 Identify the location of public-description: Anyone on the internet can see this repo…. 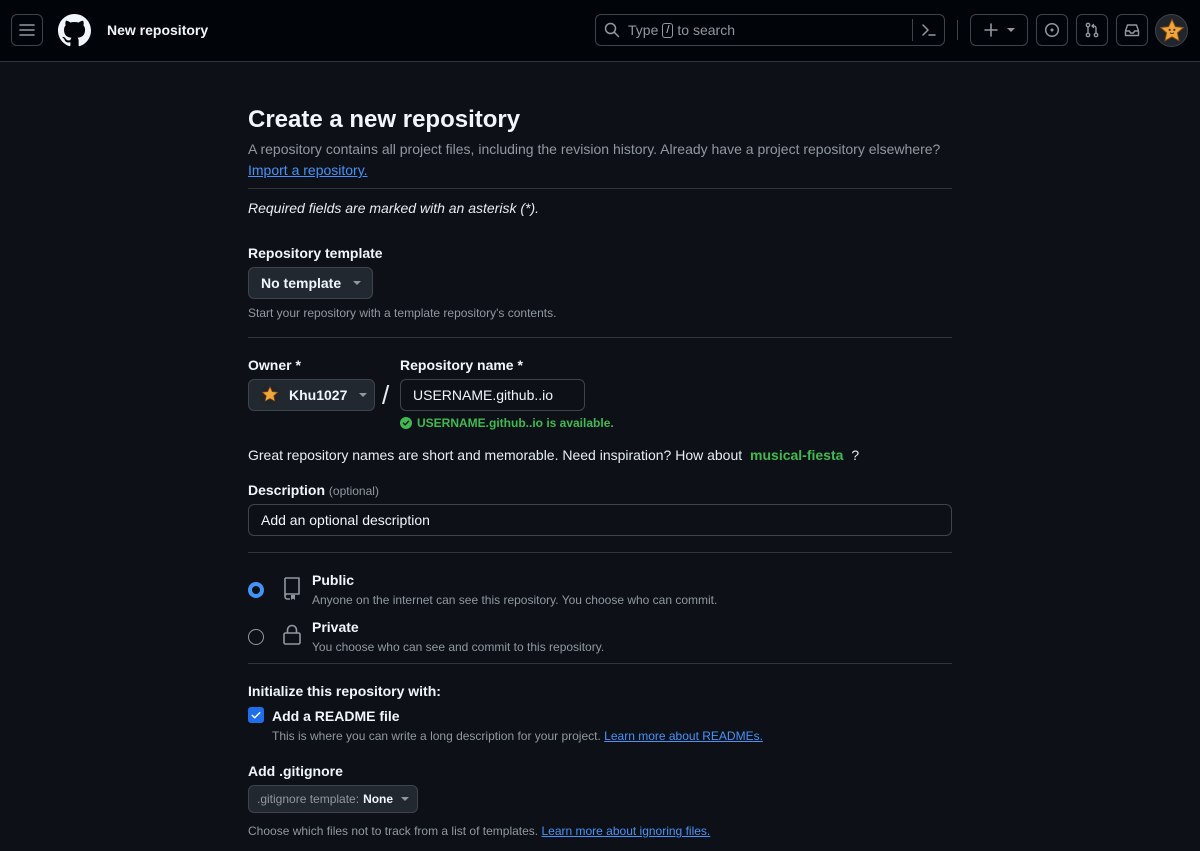
(515, 600).